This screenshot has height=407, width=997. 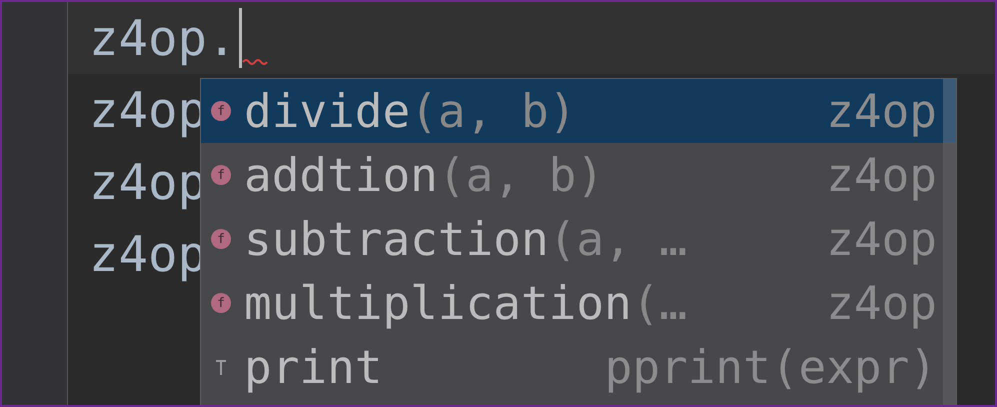 What do you see at coordinates (572, 175) in the screenshot?
I see `completion-item: f addtion(a, b) z4op` at bounding box center [572, 175].